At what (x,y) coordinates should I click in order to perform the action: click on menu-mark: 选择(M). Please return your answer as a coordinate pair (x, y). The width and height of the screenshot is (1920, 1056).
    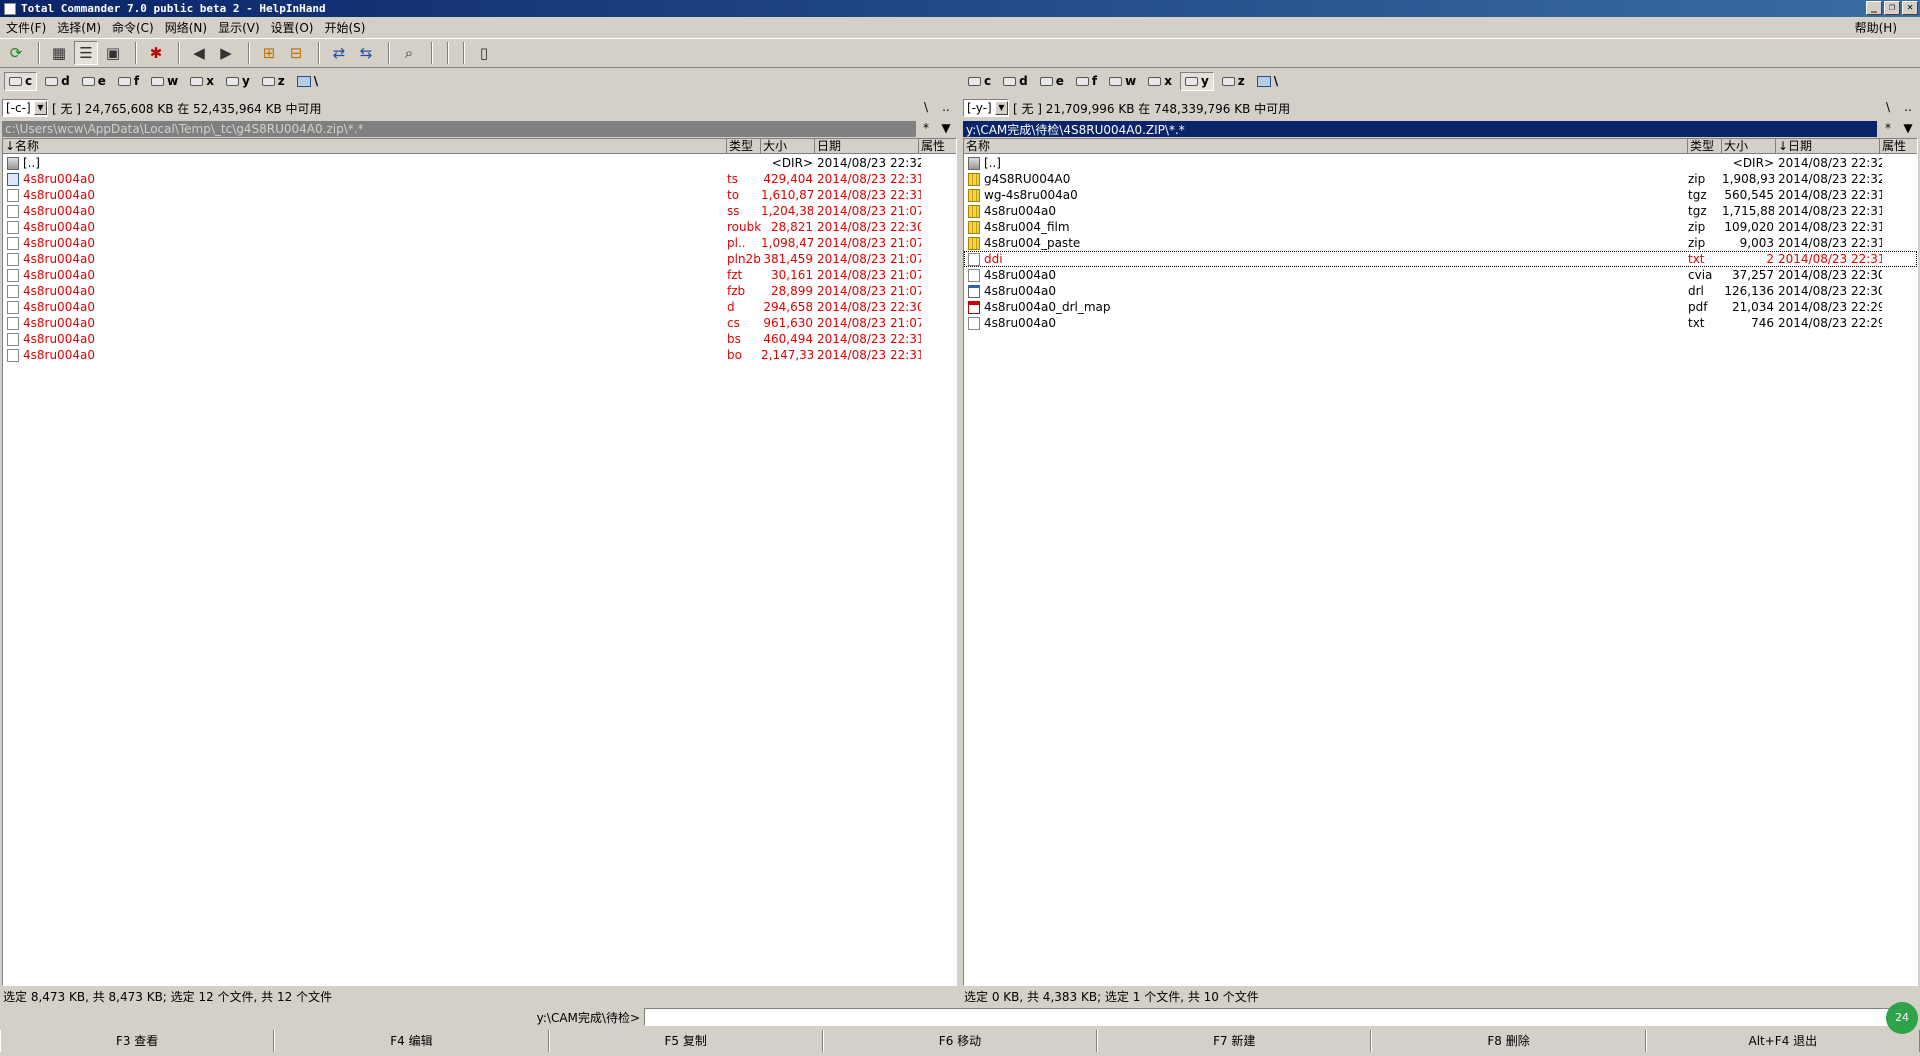
    Looking at the image, I should click on (82, 27).